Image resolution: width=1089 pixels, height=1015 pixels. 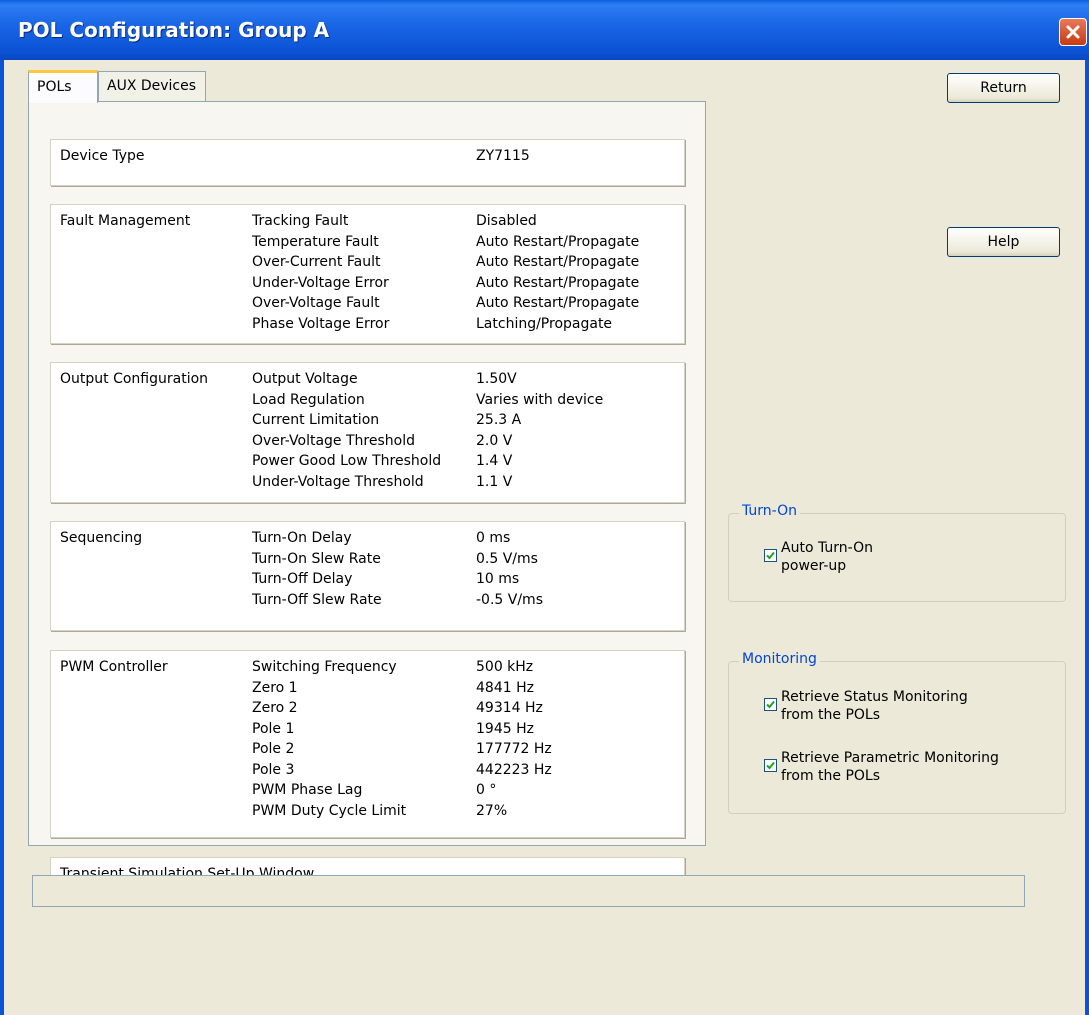 I want to click on row-label: Pole 2, so click(x=273, y=749).